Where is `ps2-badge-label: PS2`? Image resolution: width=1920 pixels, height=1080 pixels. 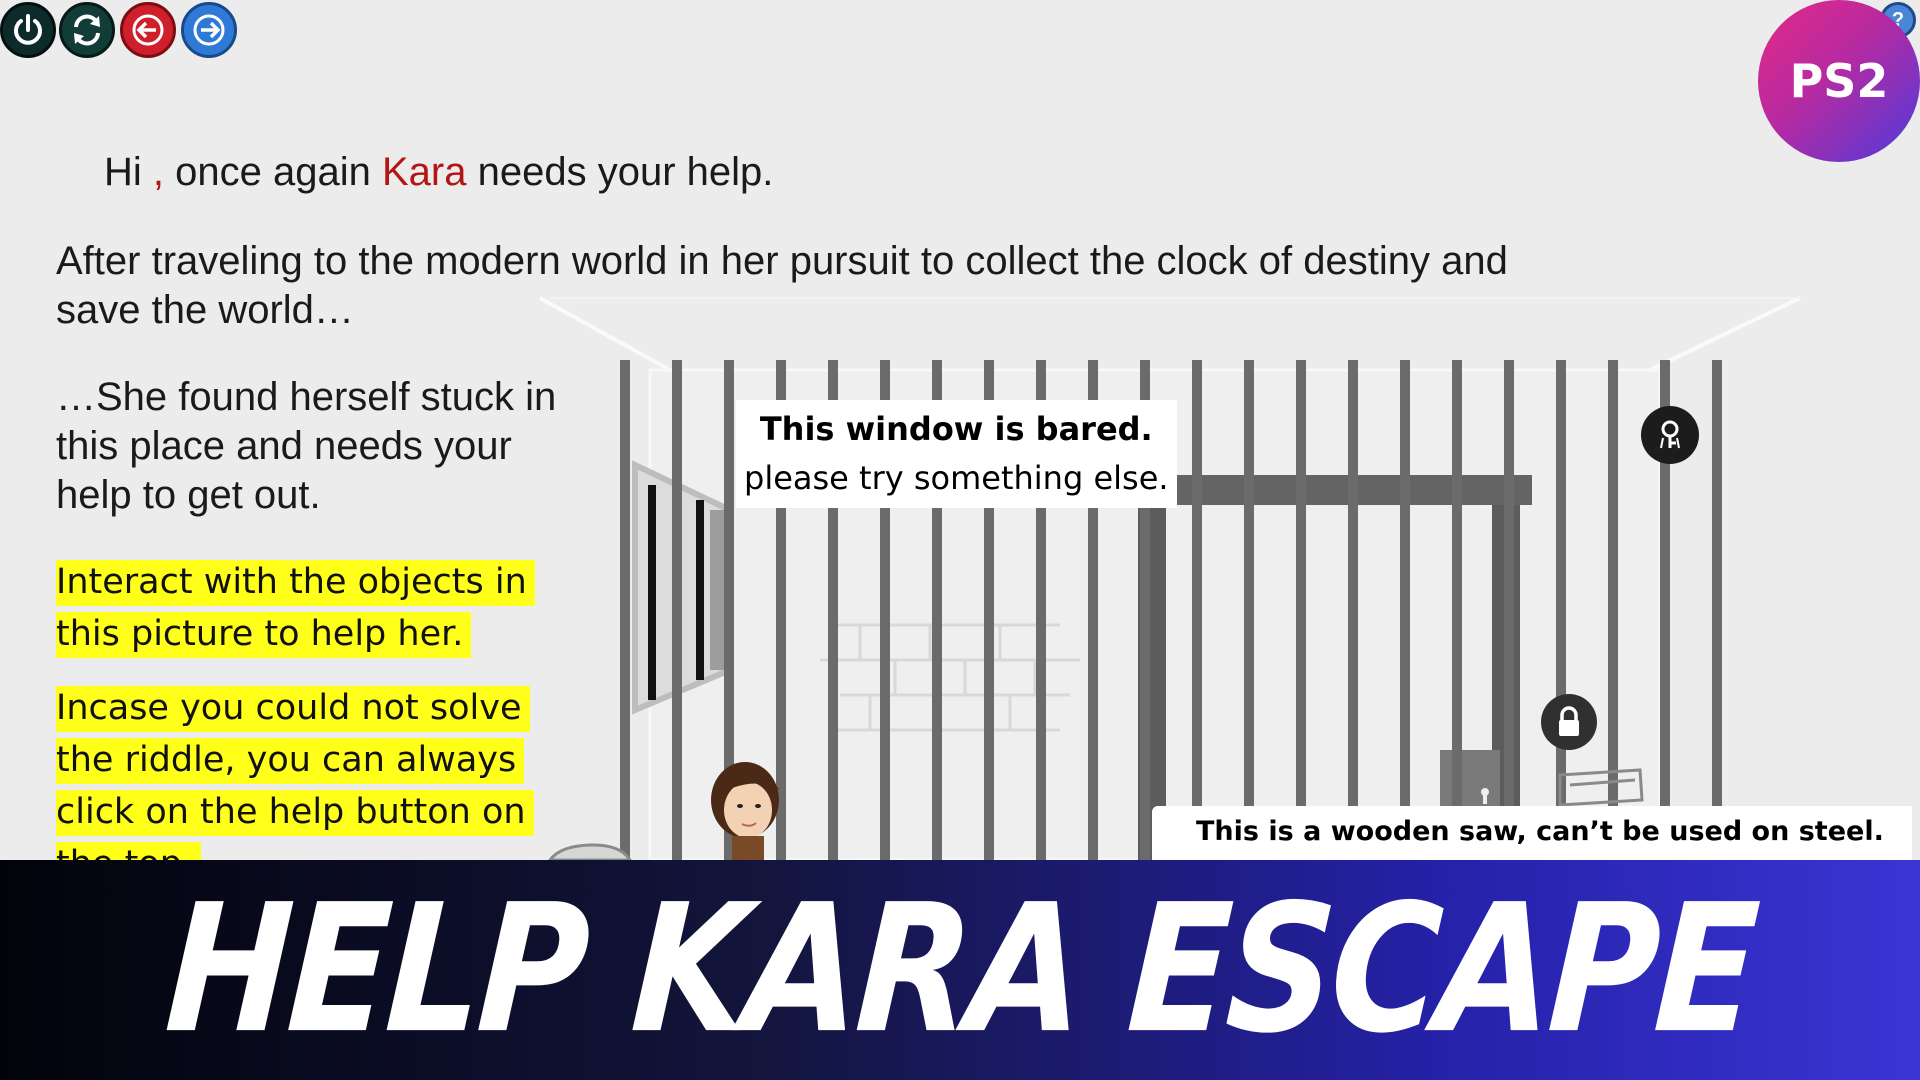 ps2-badge-label: PS2 is located at coordinates (1839, 81).